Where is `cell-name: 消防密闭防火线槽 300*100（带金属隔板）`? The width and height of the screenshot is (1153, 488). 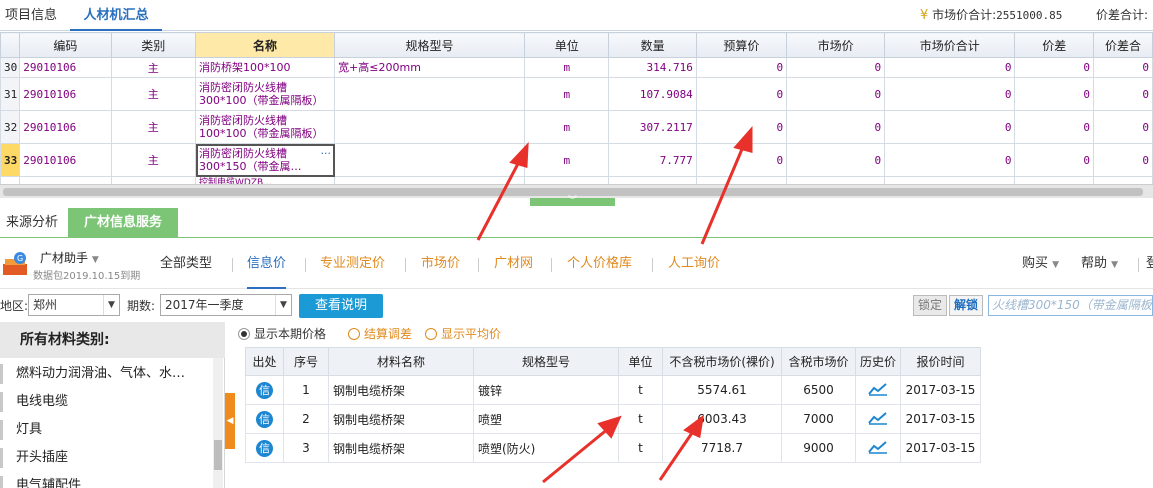 cell-name: 消防密闭防火线槽 300*100（带金属隔板） is located at coordinates (265, 94).